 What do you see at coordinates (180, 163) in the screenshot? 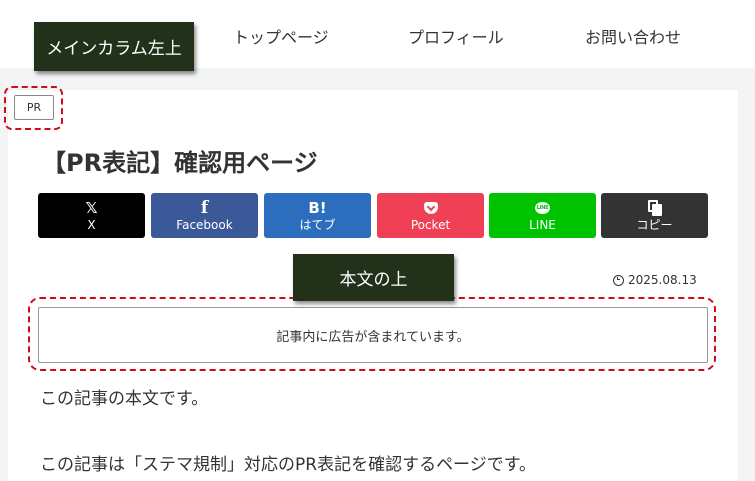
I see `article-title: 【PR表記】確認用ページ` at bounding box center [180, 163].